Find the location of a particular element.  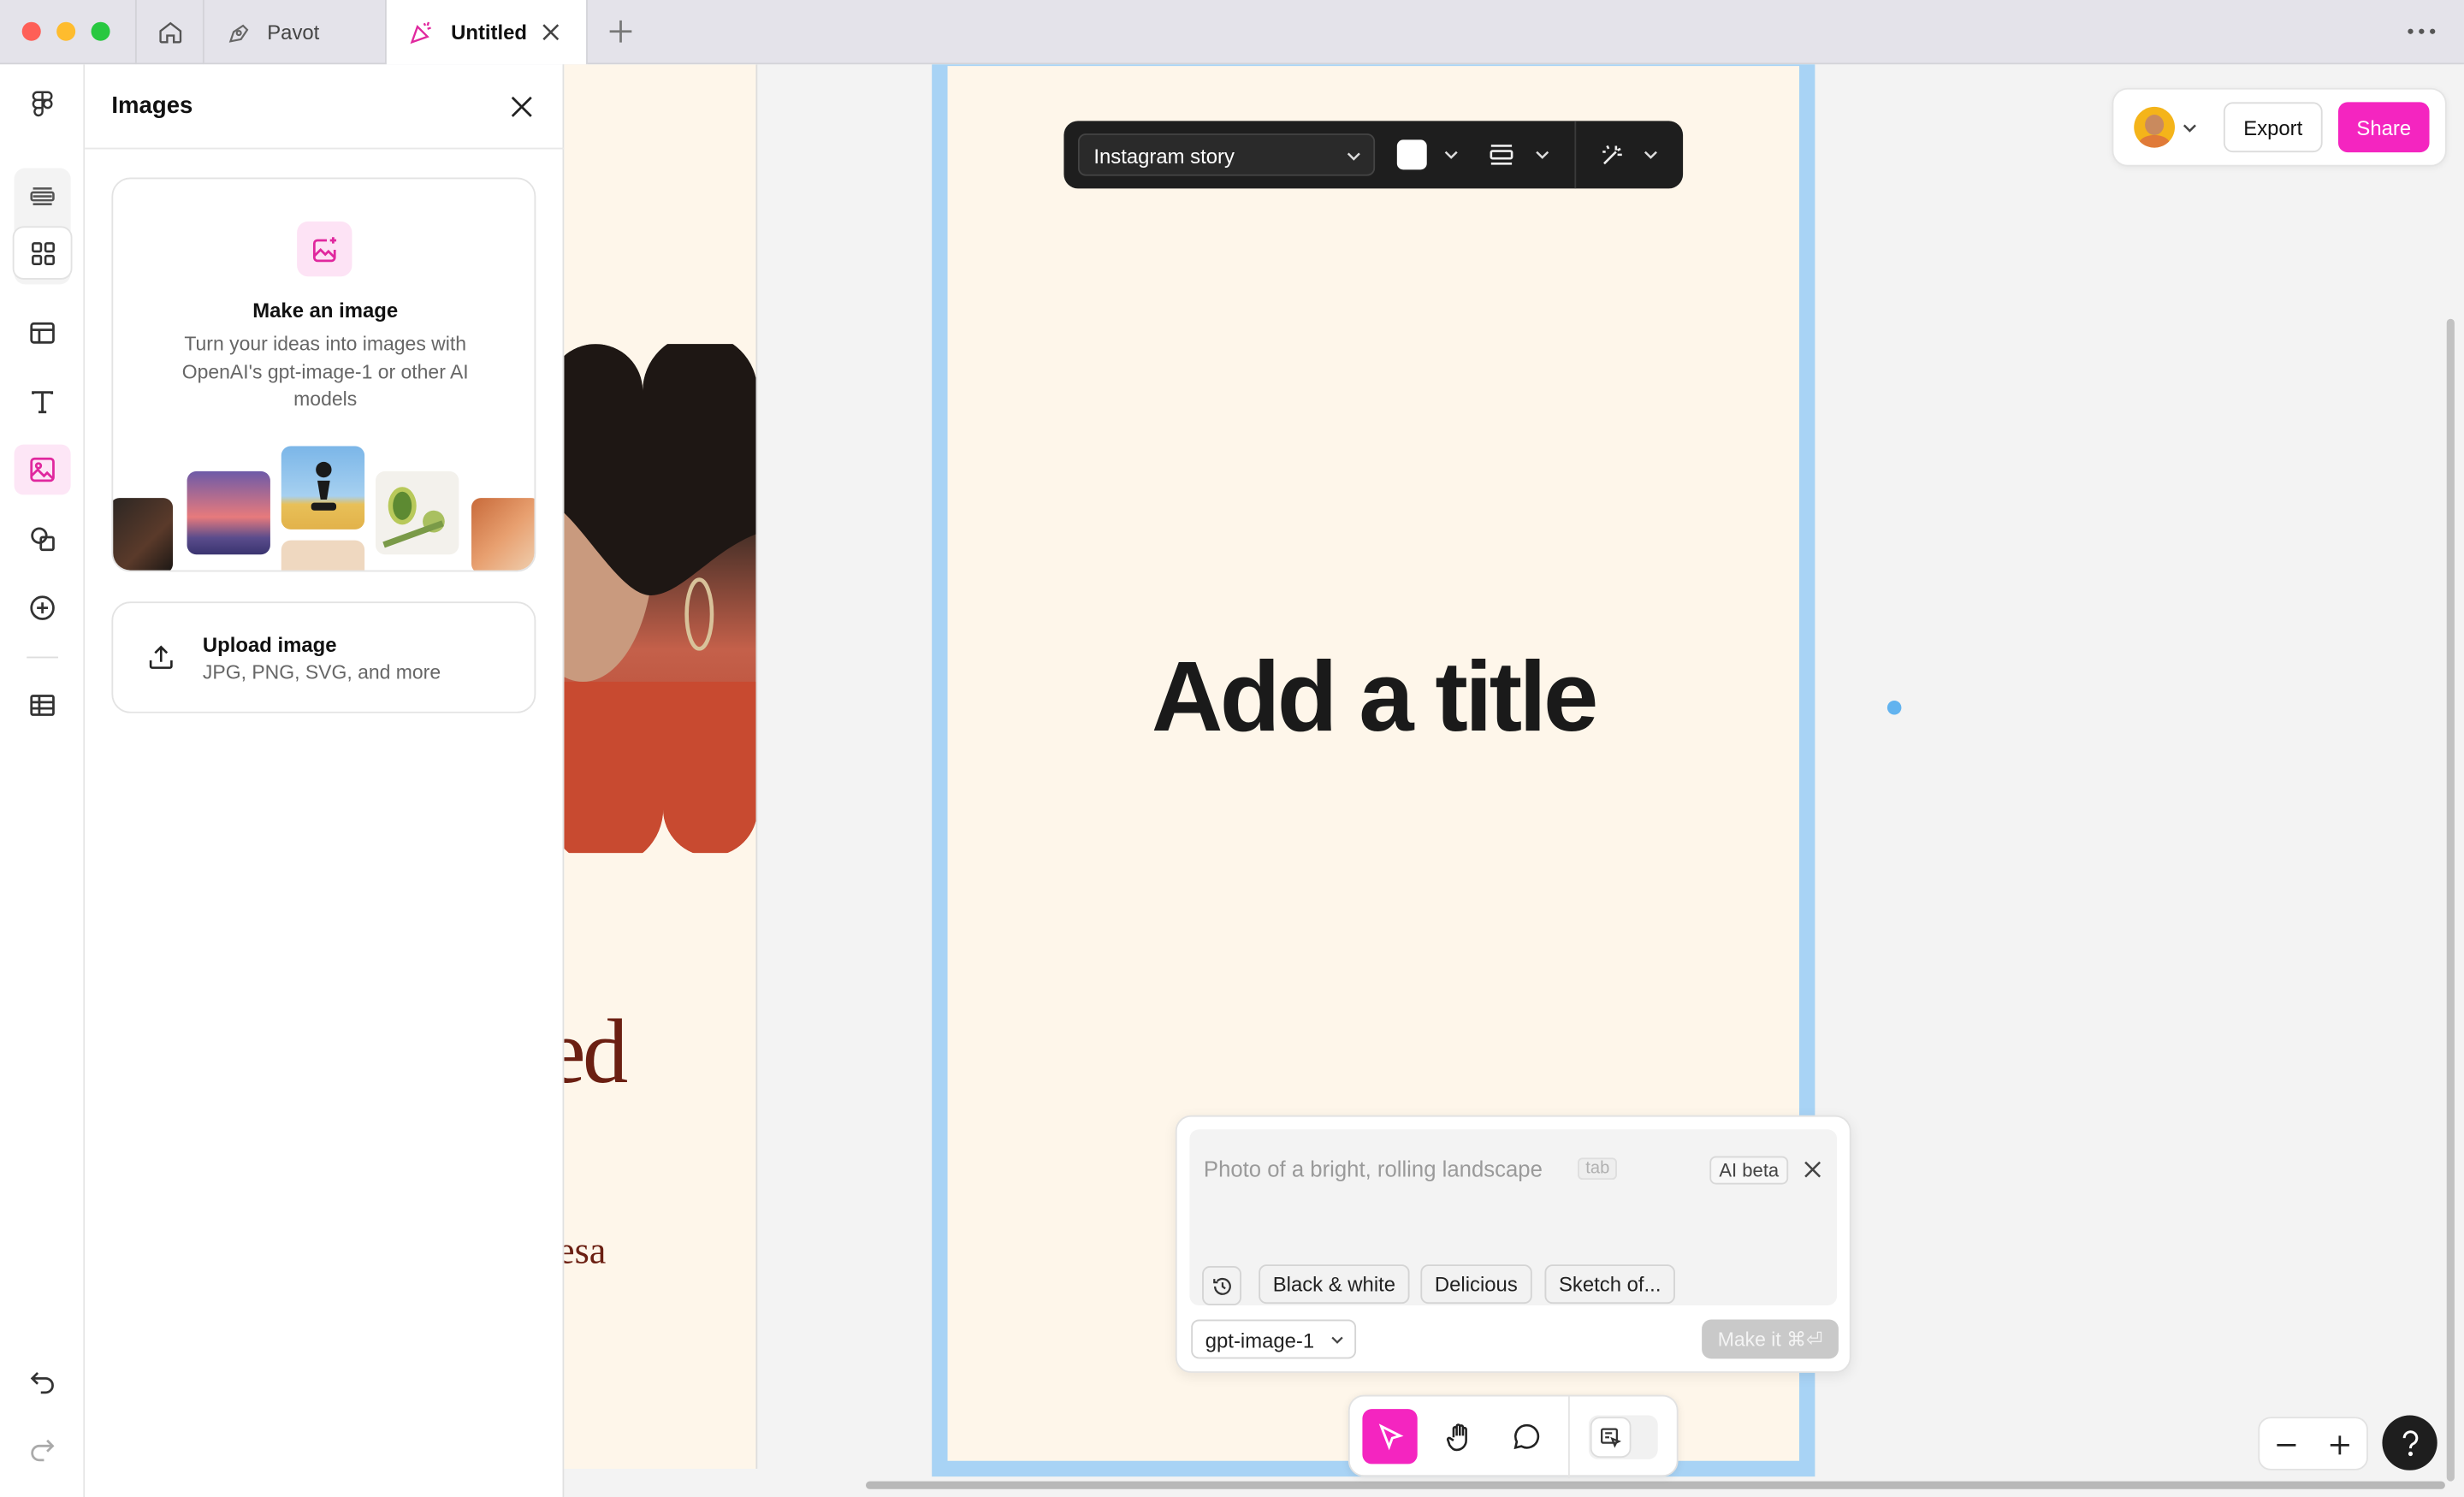

undo-icon is located at coordinates (42, 1382).